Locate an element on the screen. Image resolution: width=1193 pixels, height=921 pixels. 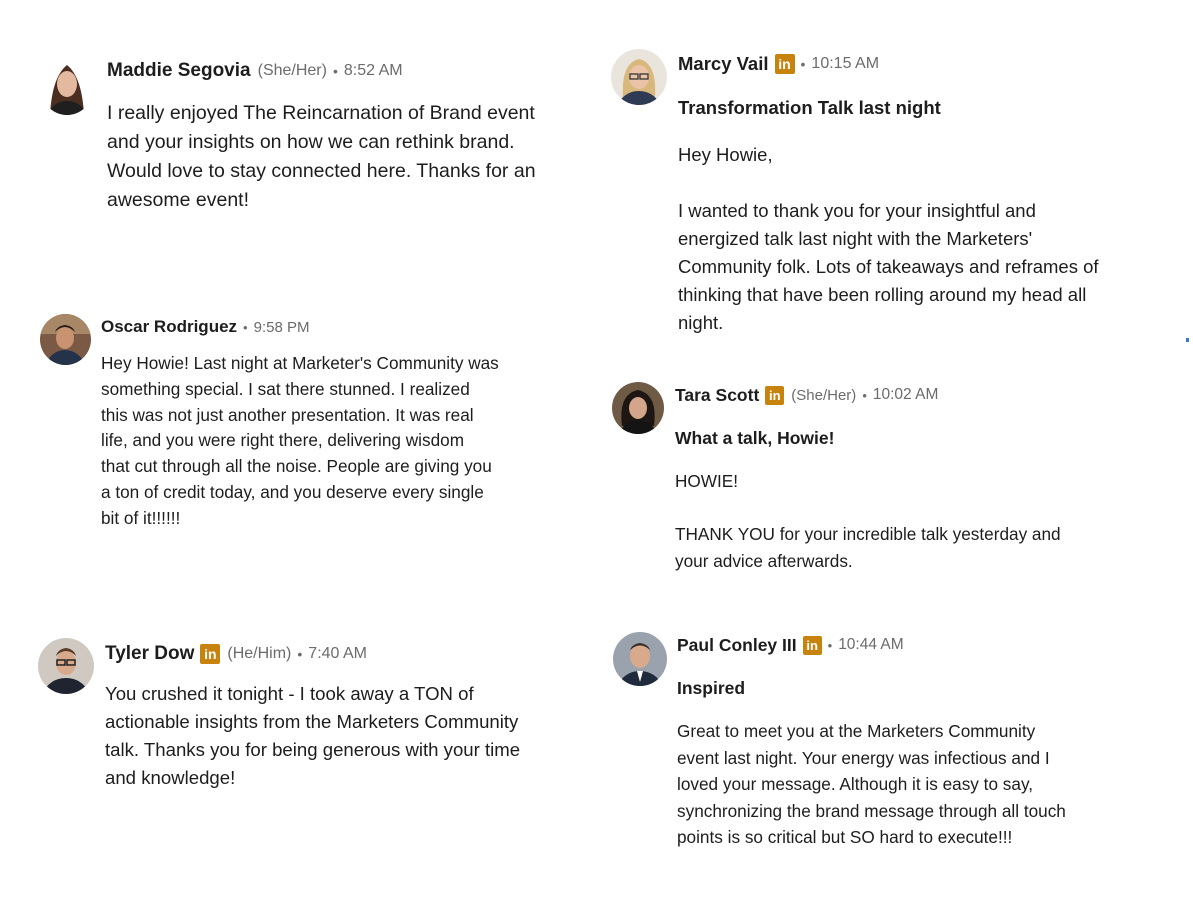
message-line: your advice afterwards. is located at coordinates (764, 560).